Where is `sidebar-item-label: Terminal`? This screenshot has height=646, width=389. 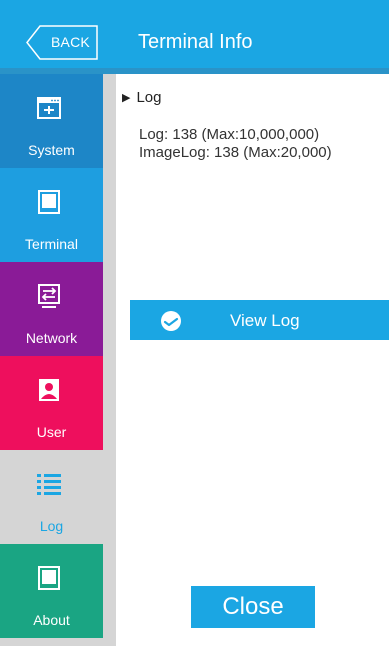 sidebar-item-label: Terminal is located at coordinates (51, 244).